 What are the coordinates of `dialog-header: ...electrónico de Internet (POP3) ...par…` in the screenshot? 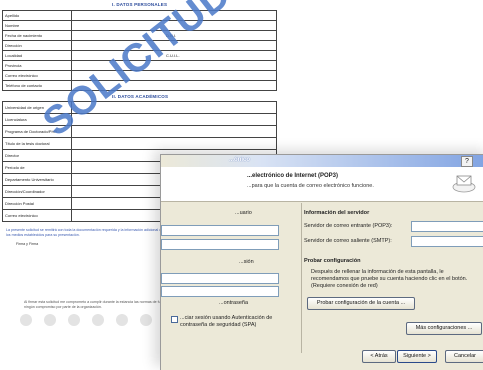 It's located at (322, 184).